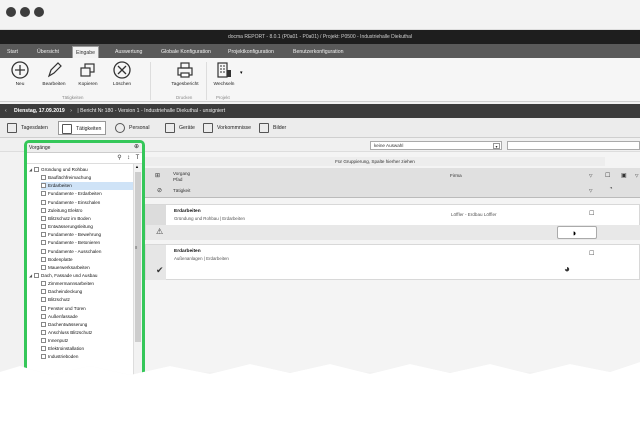  Describe the element at coordinates (136, 147) in the screenshot. I see `pin-icon: ⊕` at that location.